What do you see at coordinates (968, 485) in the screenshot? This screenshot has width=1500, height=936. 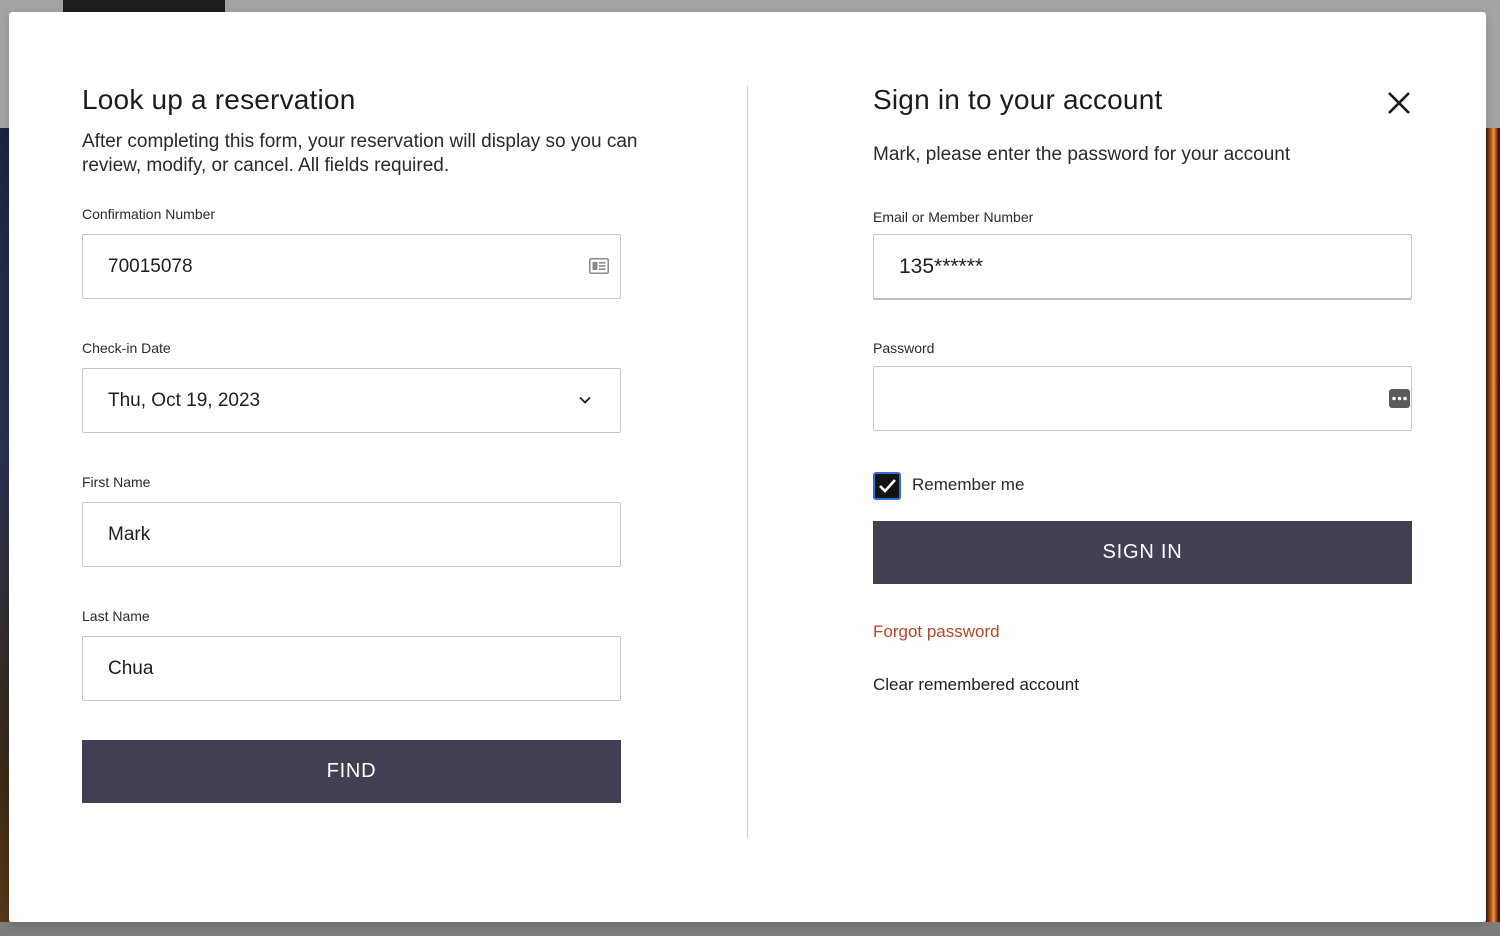 I see `remember-me-label: Remember me` at bounding box center [968, 485].